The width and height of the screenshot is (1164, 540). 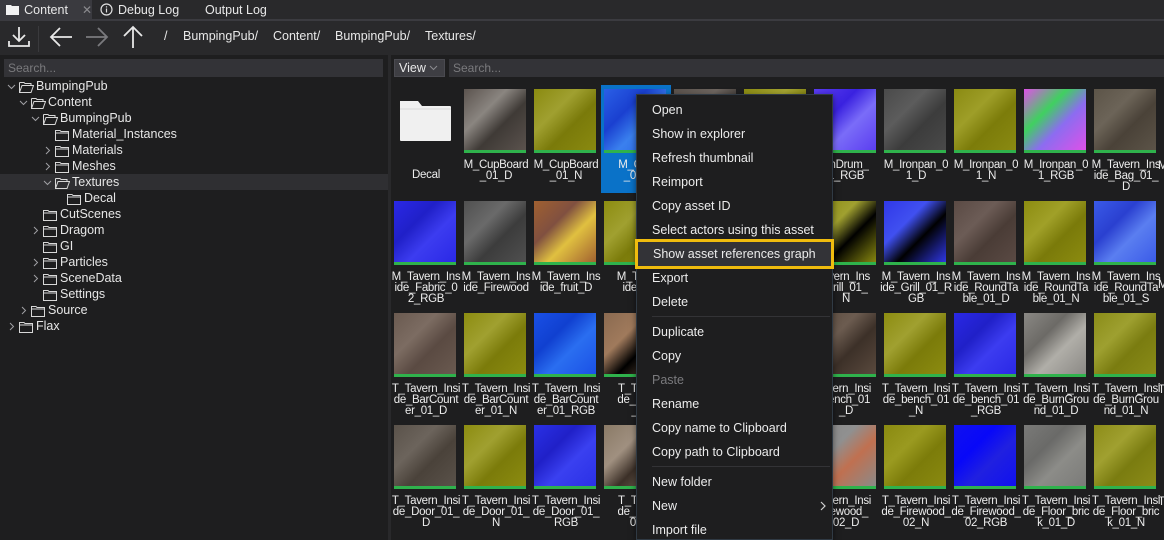 What do you see at coordinates (194, 198) in the screenshot?
I see `tree-item: Decal` at bounding box center [194, 198].